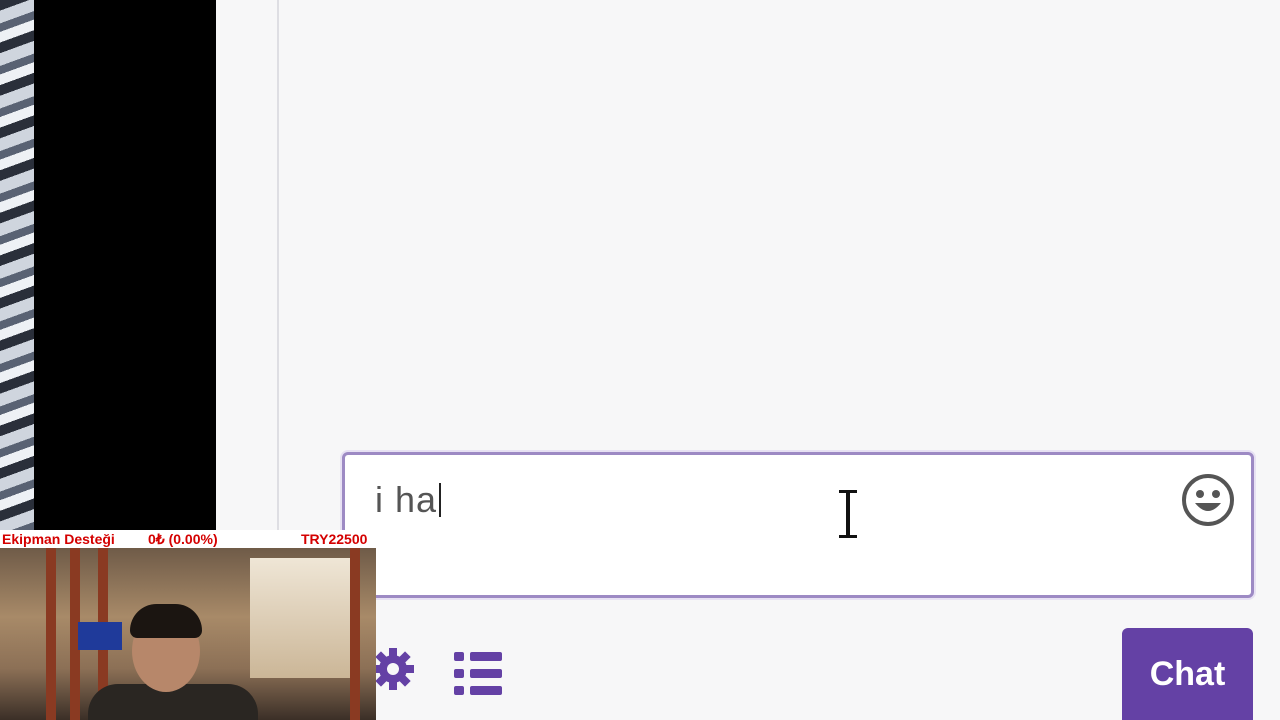 This screenshot has width=1280, height=720. Describe the element at coordinates (393, 669) in the screenshot. I see `gear-icon` at that location.